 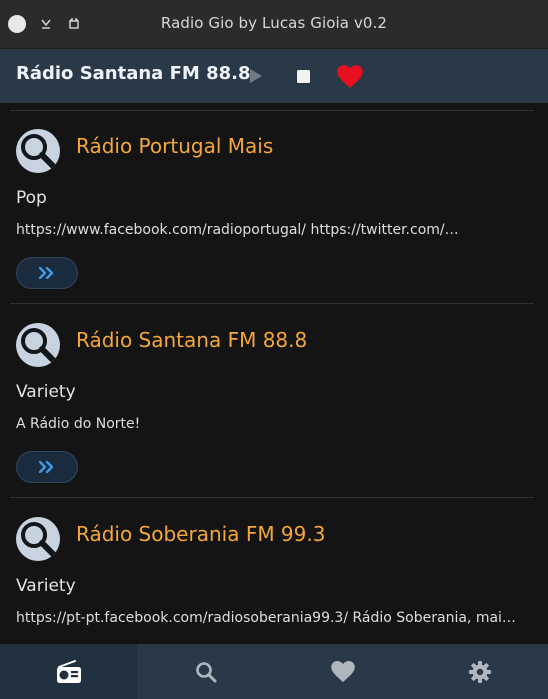 What do you see at coordinates (31, 198) in the screenshot?
I see `station-genre: Pop` at bounding box center [31, 198].